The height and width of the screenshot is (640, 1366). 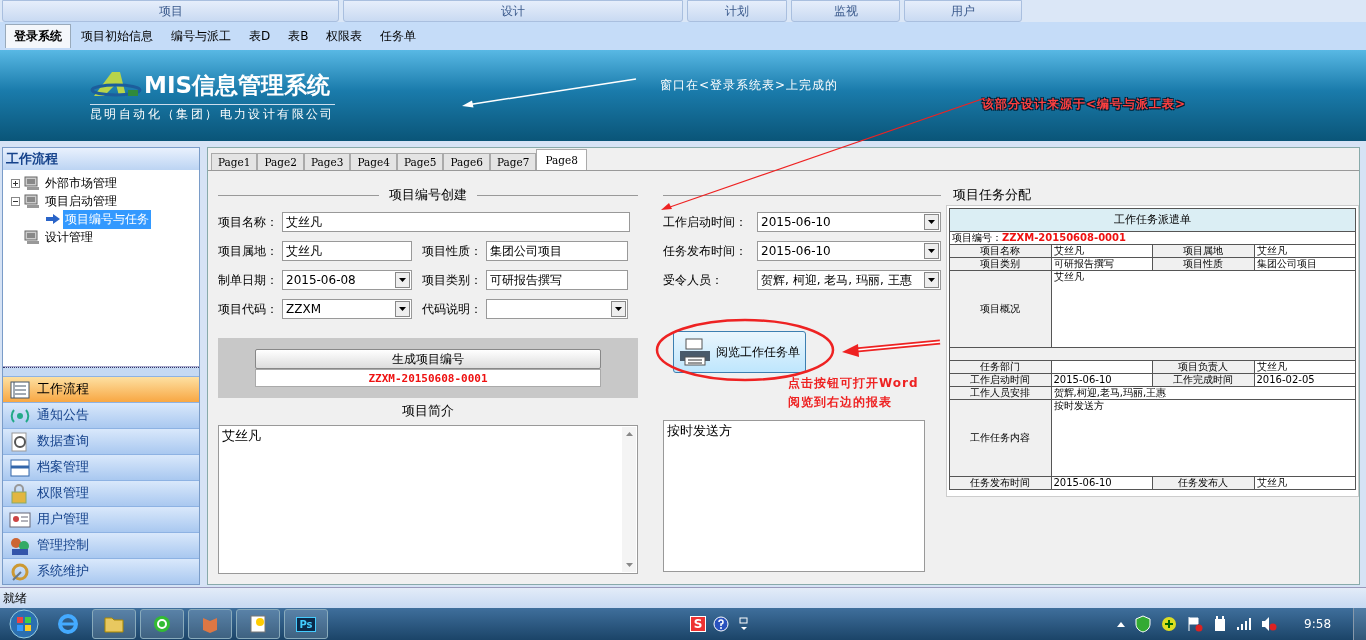 What do you see at coordinates (53, 219) in the screenshot?
I see `arrow-right-icon` at bounding box center [53, 219].